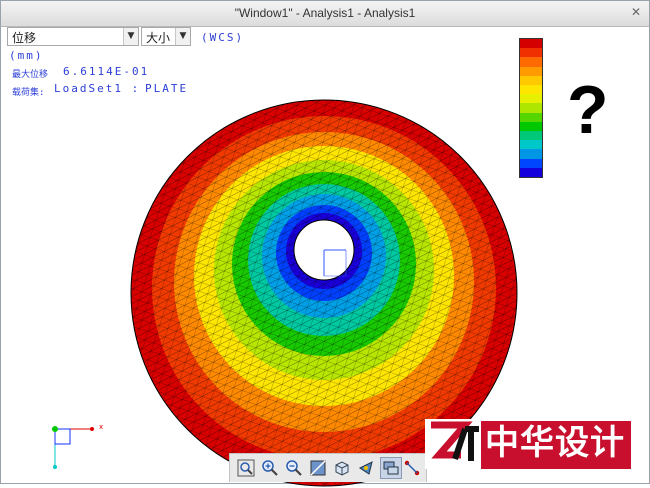 This screenshot has width=650, height=488. I want to click on shading-icon, so click(318, 468).